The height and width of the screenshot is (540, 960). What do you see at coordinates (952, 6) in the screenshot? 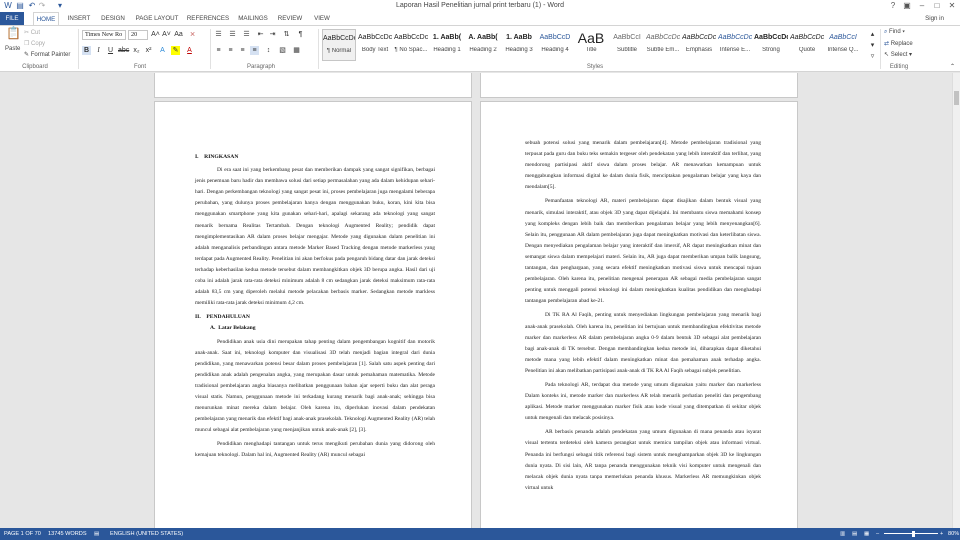
I see `close-icon: ✕` at bounding box center [952, 6].